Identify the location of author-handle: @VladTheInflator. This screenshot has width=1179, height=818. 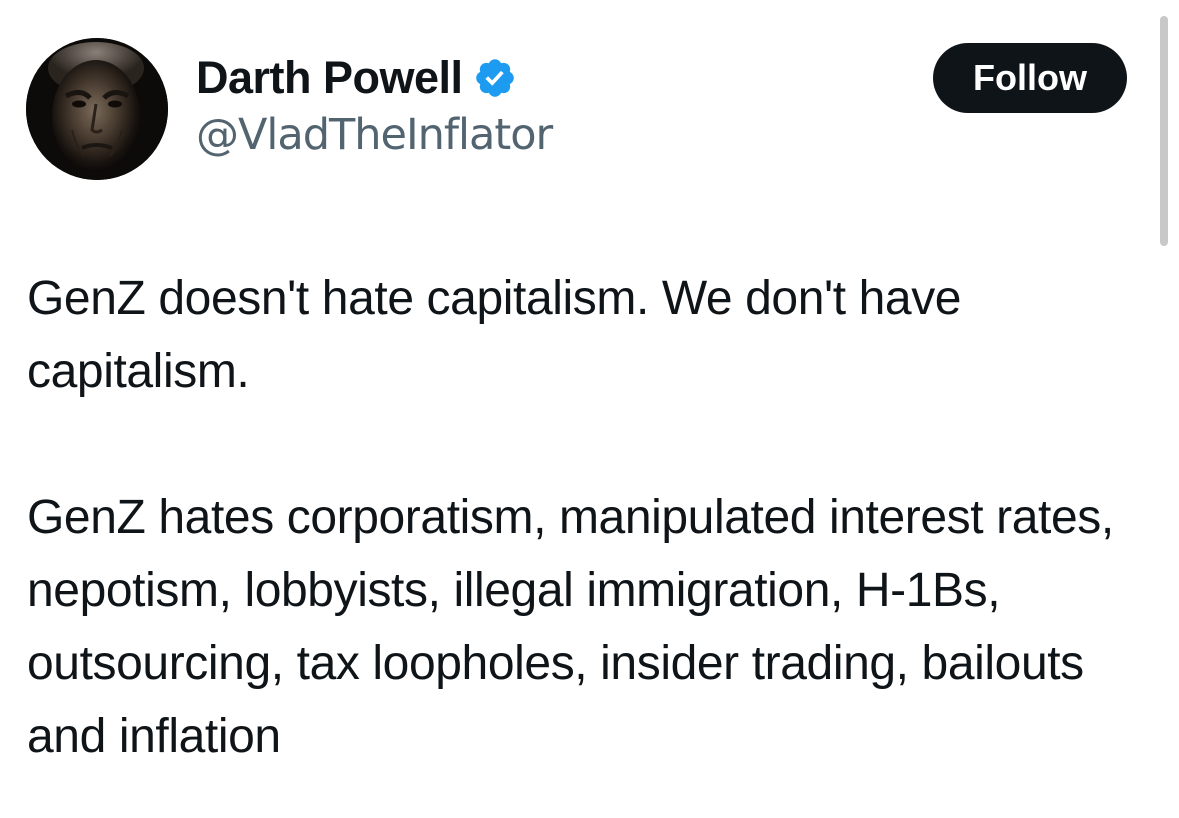
(374, 135).